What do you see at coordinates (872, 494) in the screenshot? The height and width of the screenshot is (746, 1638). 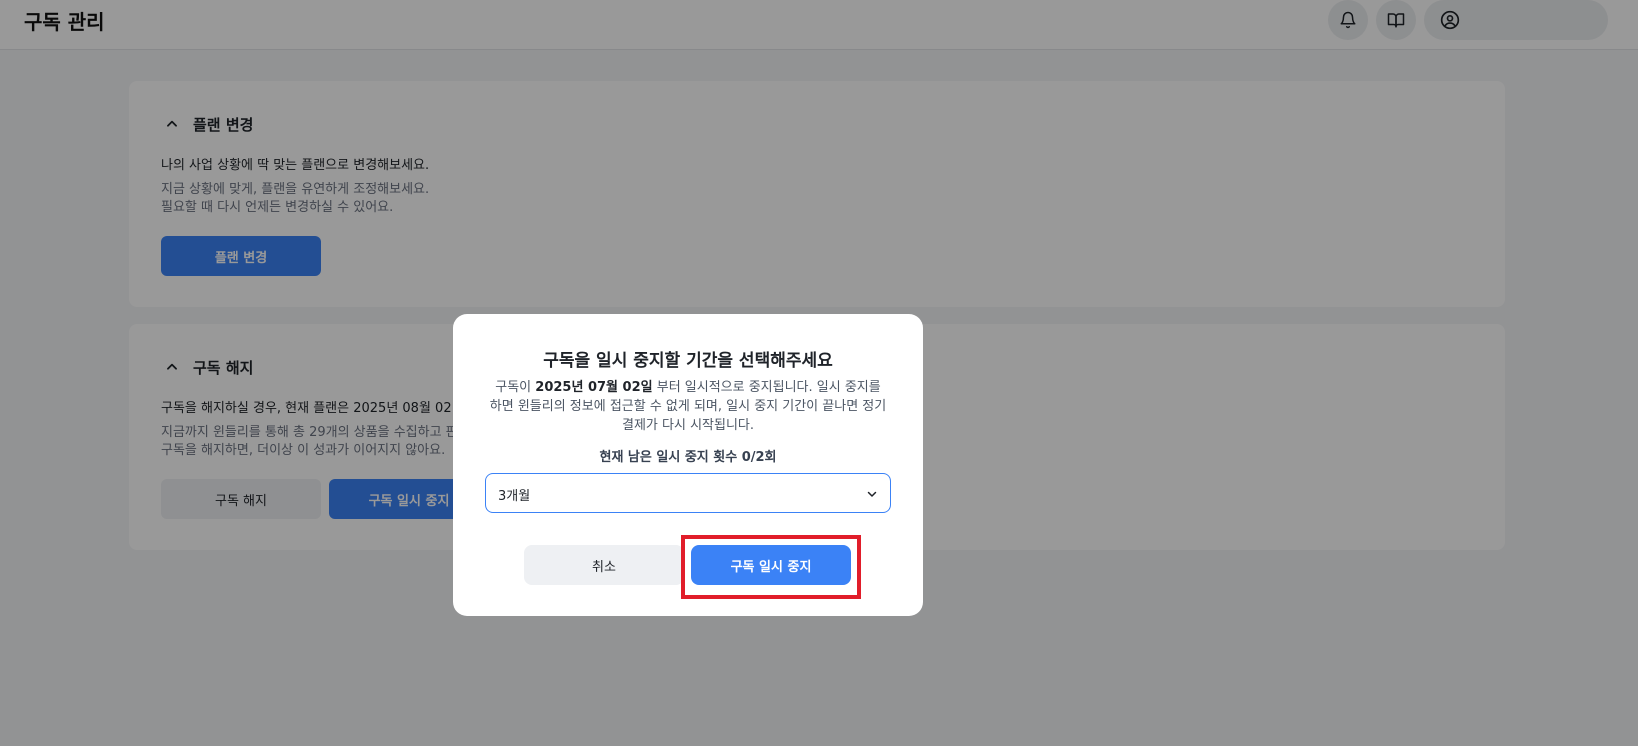 I see `chevron-down-icon` at bounding box center [872, 494].